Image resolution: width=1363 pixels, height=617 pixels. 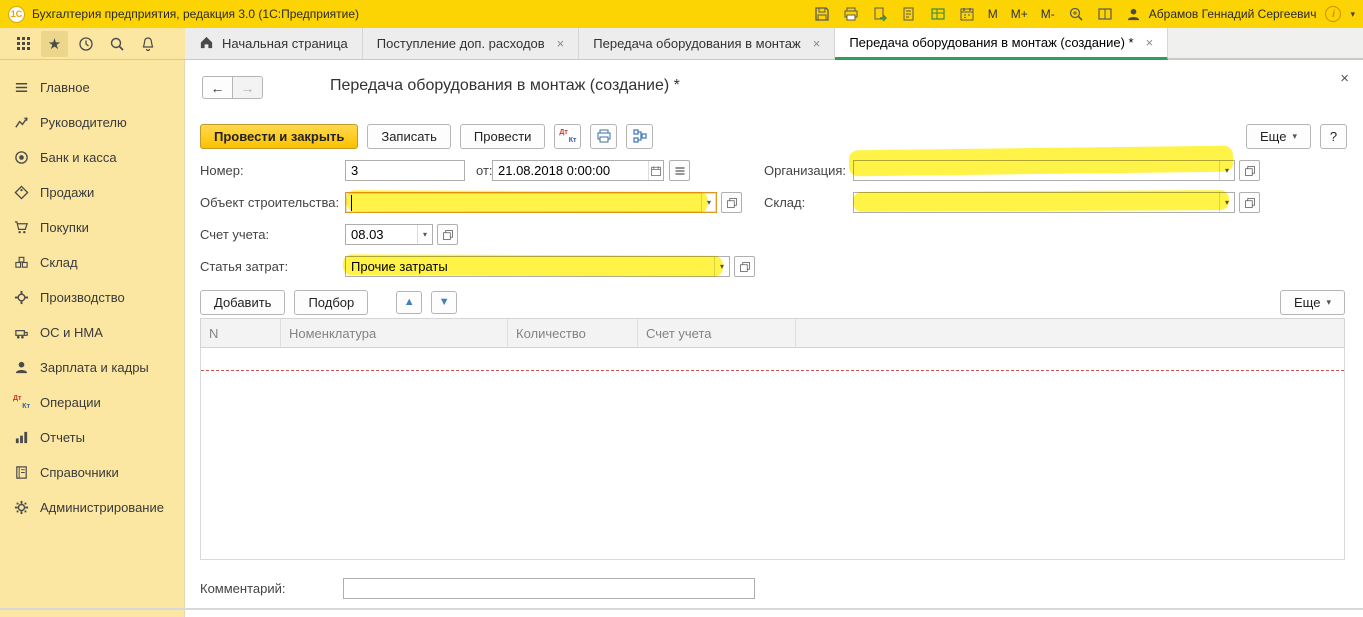 I want to click on write-button: Записать, so click(x=409, y=136).